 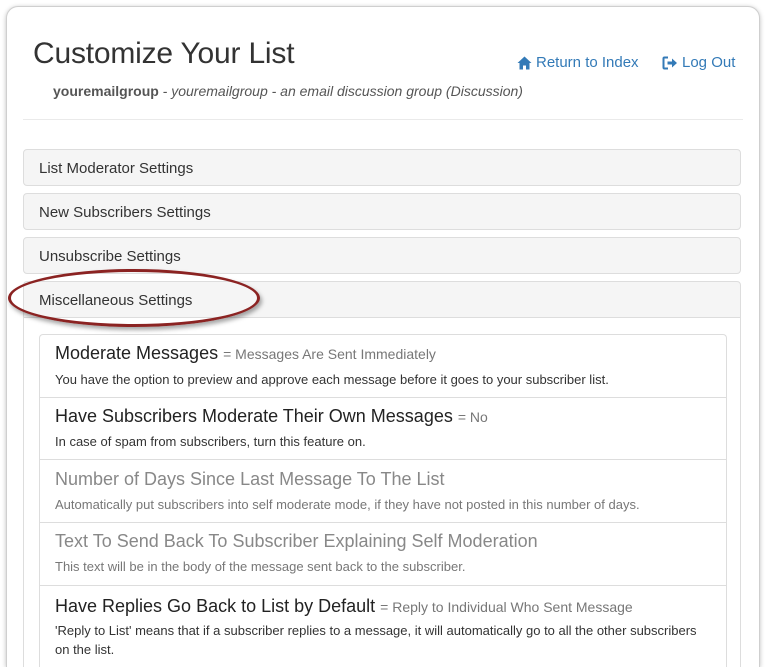 What do you see at coordinates (110, 256) in the screenshot?
I see `panel-title: Unsubscribe Settings` at bounding box center [110, 256].